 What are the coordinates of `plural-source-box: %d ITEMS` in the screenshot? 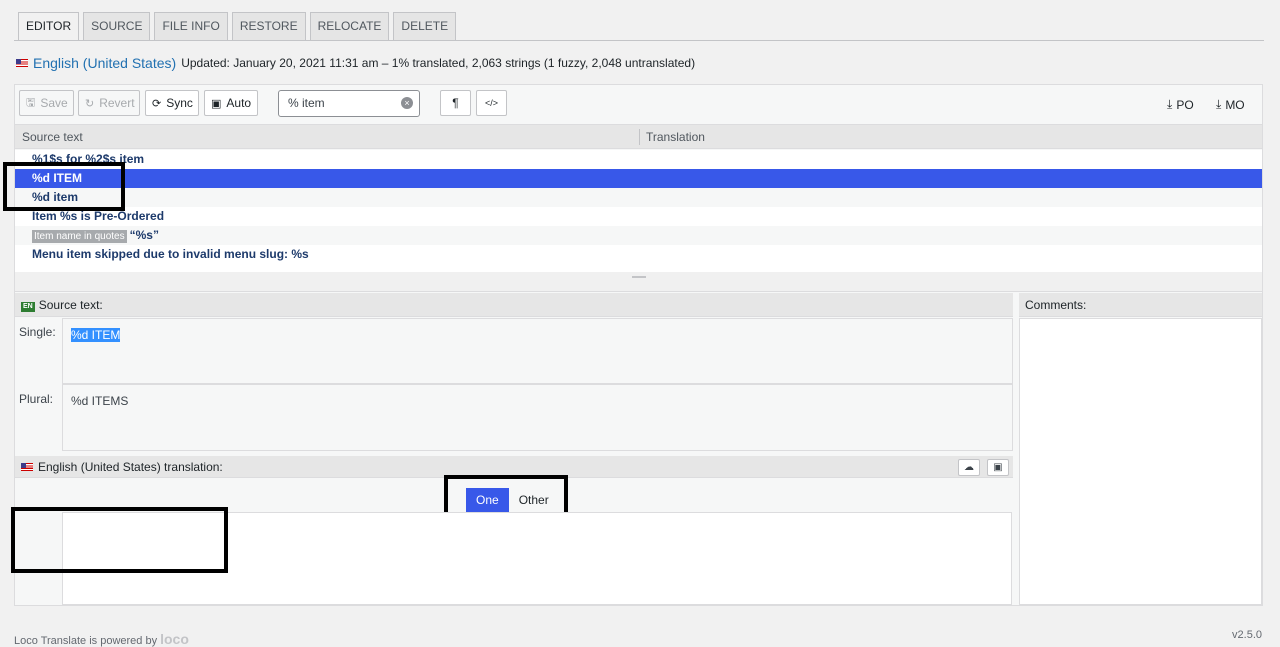 It's located at (537, 417).